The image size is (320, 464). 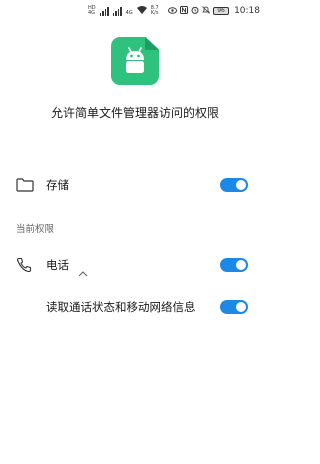 What do you see at coordinates (24, 267) in the screenshot?
I see `phone-icon` at bounding box center [24, 267].